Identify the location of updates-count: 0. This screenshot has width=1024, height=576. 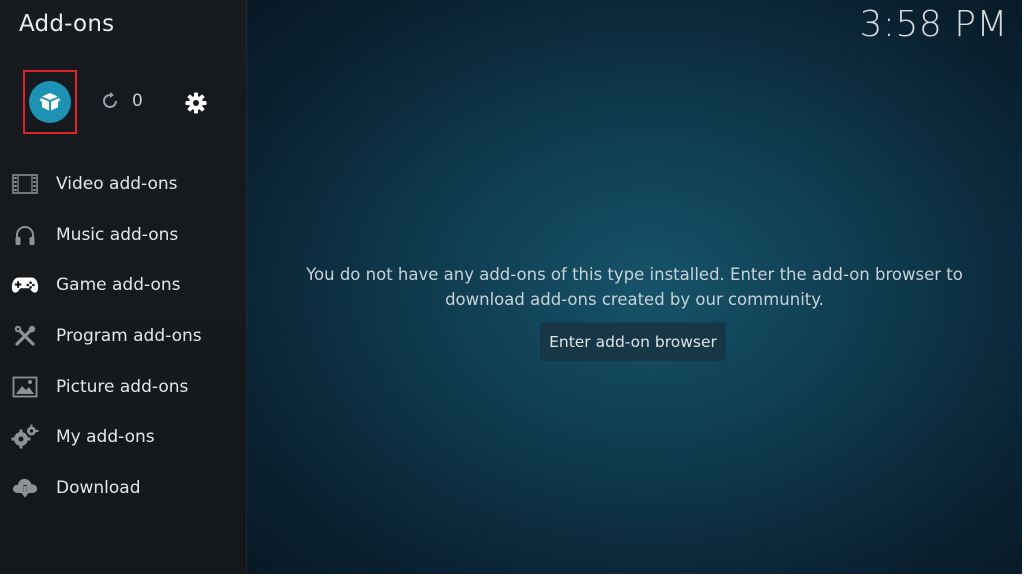
(137, 101).